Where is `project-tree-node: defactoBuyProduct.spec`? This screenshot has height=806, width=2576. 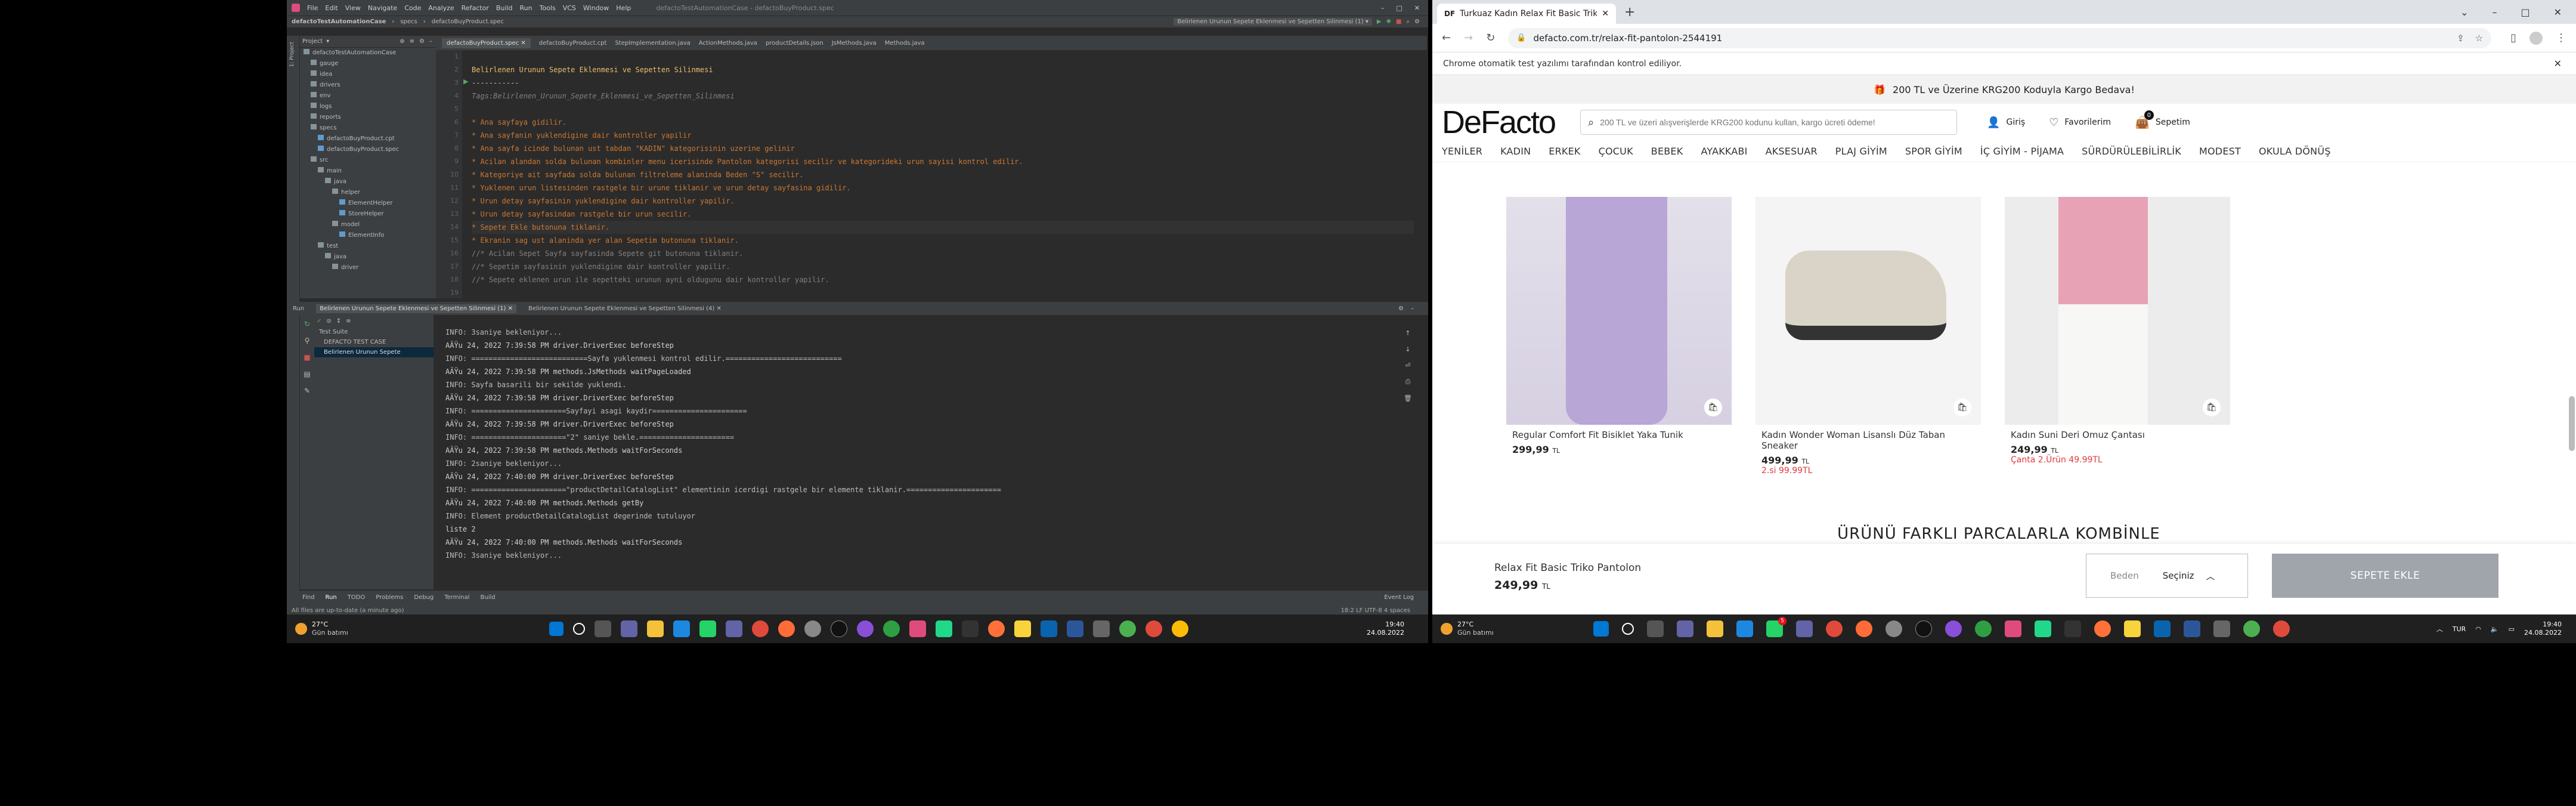 project-tree-node: defactoBuyProduct.spec is located at coordinates (368, 149).